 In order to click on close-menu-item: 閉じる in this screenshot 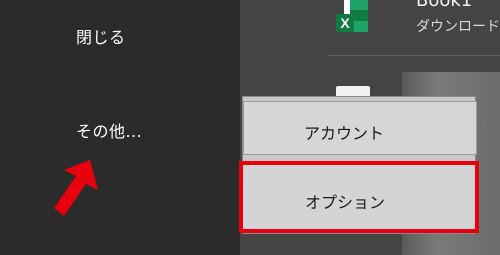, I will do `click(101, 36)`.